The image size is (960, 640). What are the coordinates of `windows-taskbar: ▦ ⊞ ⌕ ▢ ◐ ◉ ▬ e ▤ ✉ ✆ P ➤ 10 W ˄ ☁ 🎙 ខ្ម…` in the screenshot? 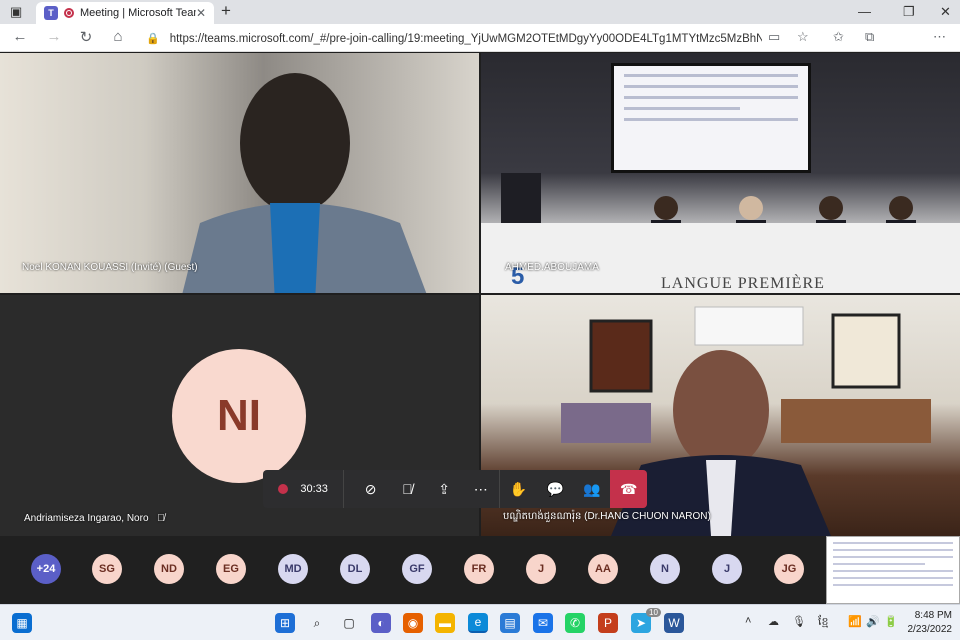 It's located at (480, 622).